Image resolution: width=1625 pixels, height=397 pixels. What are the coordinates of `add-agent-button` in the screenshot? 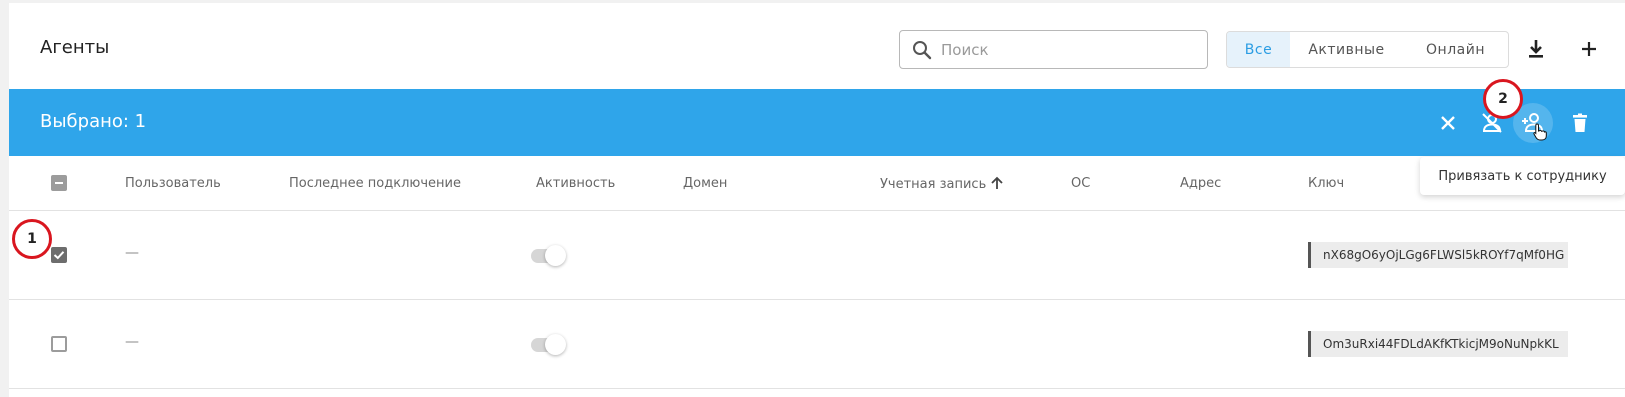 It's located at (1589, 49).